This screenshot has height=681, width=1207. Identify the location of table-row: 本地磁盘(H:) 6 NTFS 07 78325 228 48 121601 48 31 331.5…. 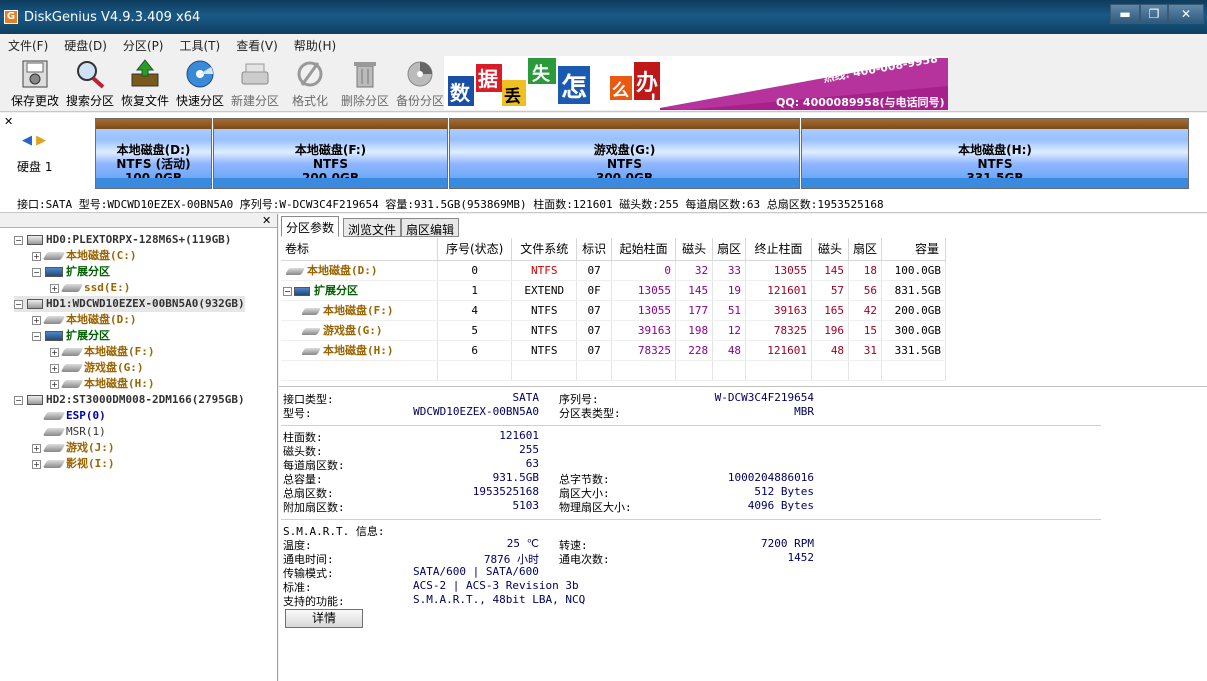
(613, 350).